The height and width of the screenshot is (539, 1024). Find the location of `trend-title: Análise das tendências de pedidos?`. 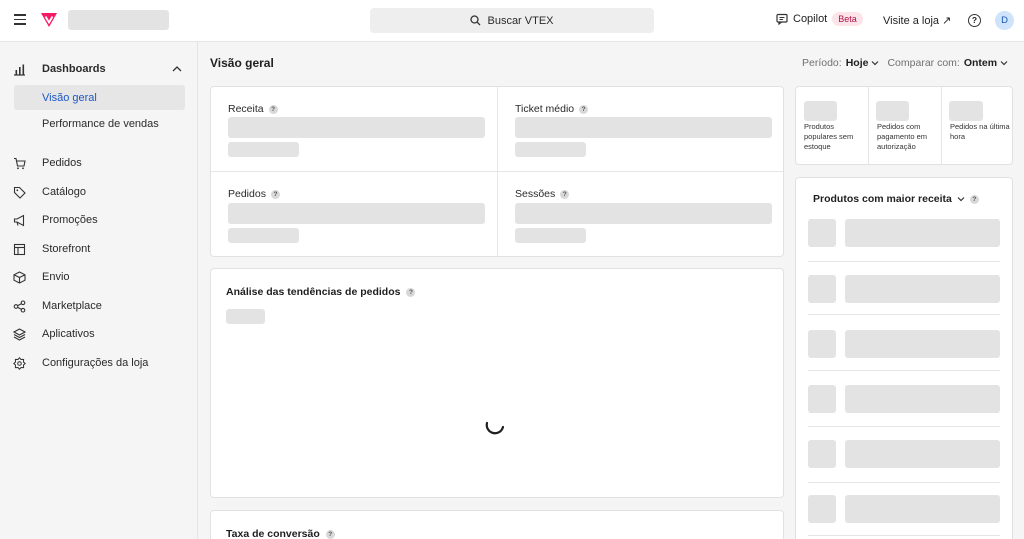

trend-title: Análise das tendências de pedidos? is located at coordinates (321, 292).